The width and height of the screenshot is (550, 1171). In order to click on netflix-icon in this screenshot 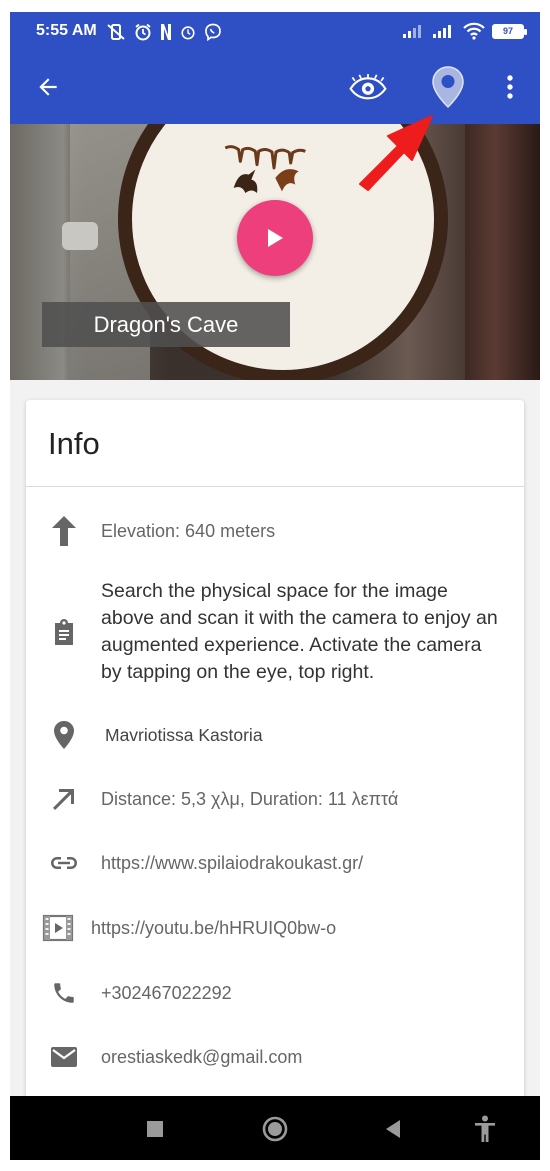, I will do `click(166, 32)`.